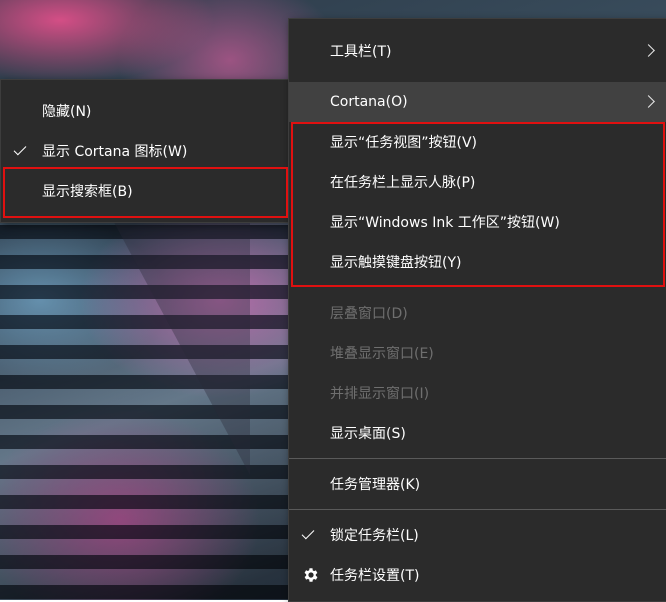 The width and height of the screenshot is (666, 602). I want to click on menu-item-lock-taskbar: 锁定任务栏(L), so click(477, 535).